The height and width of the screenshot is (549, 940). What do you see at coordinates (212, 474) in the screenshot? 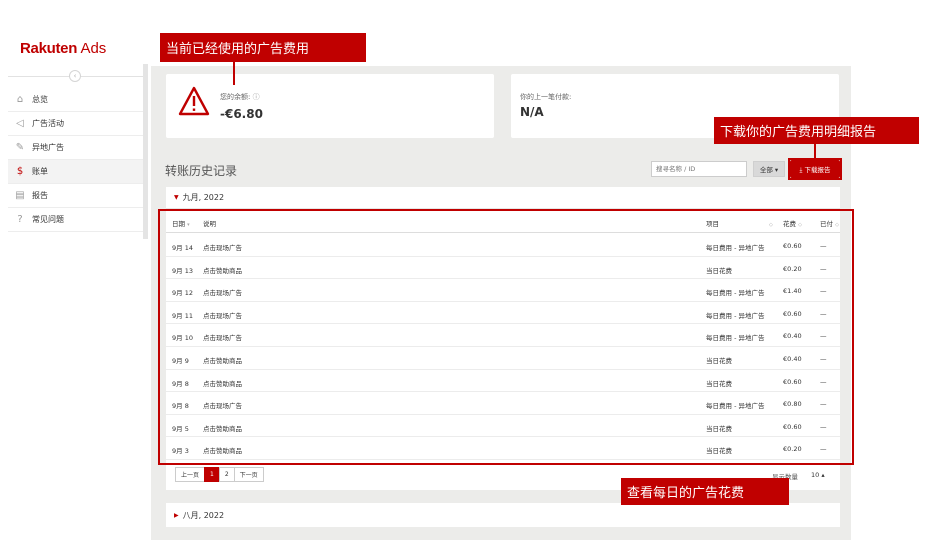
I see `page-1-button: 1` at bounding box center [212, 474].